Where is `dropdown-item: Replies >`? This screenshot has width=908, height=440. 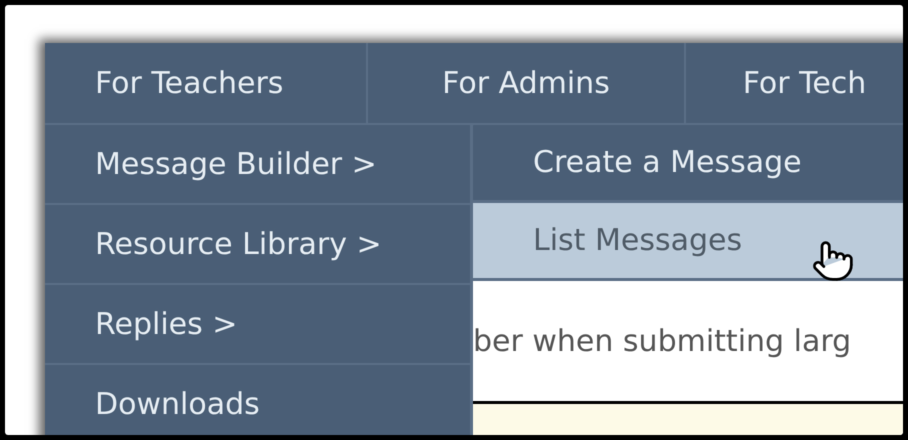
dropdown-item: Replies > is located at coordinates (257, 325).